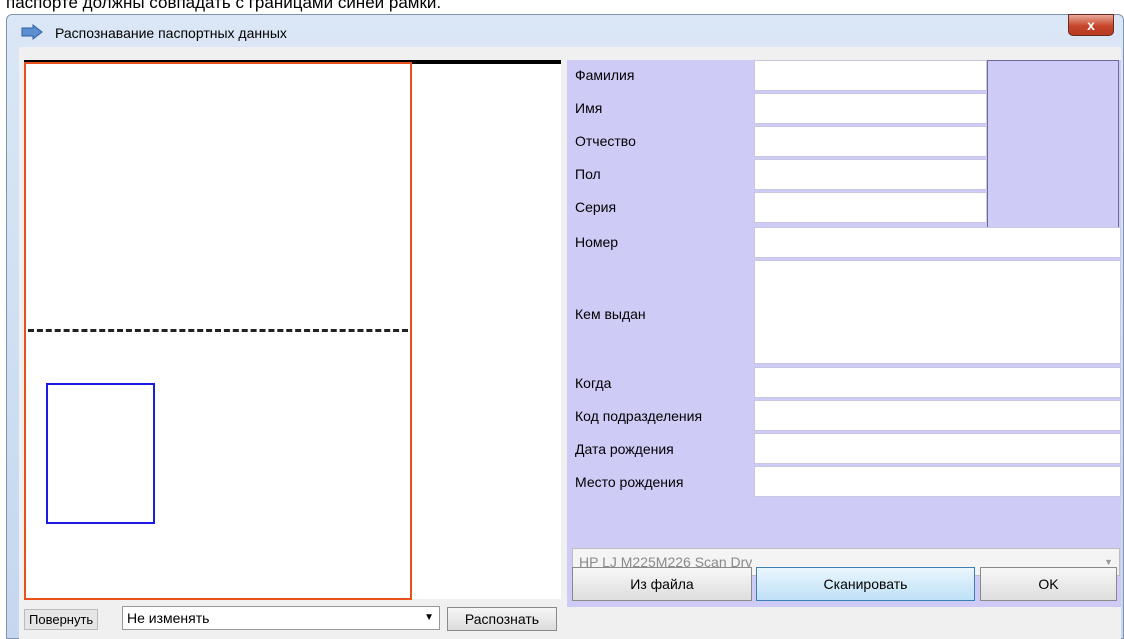  I want to click on scan-button: Сканировать, so click(865, 584).